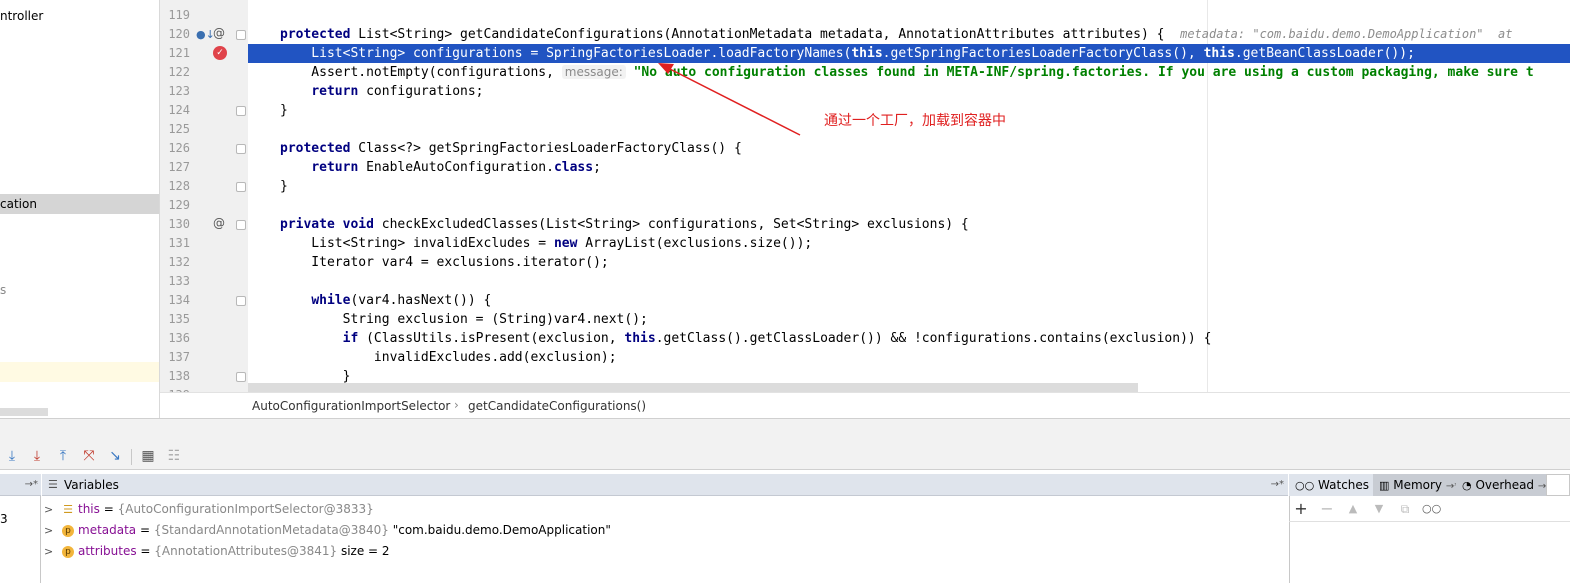 This screenshot has height=583, width=1570. I want to click on code-line-123: return configurations;, so click(381, 91).